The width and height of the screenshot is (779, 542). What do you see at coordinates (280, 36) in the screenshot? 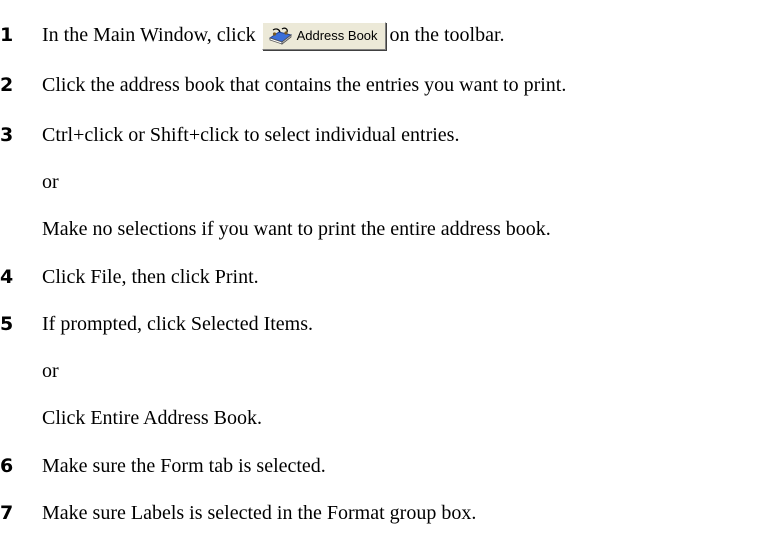
I see `address-book-icon` at bounding box center [280, 36].